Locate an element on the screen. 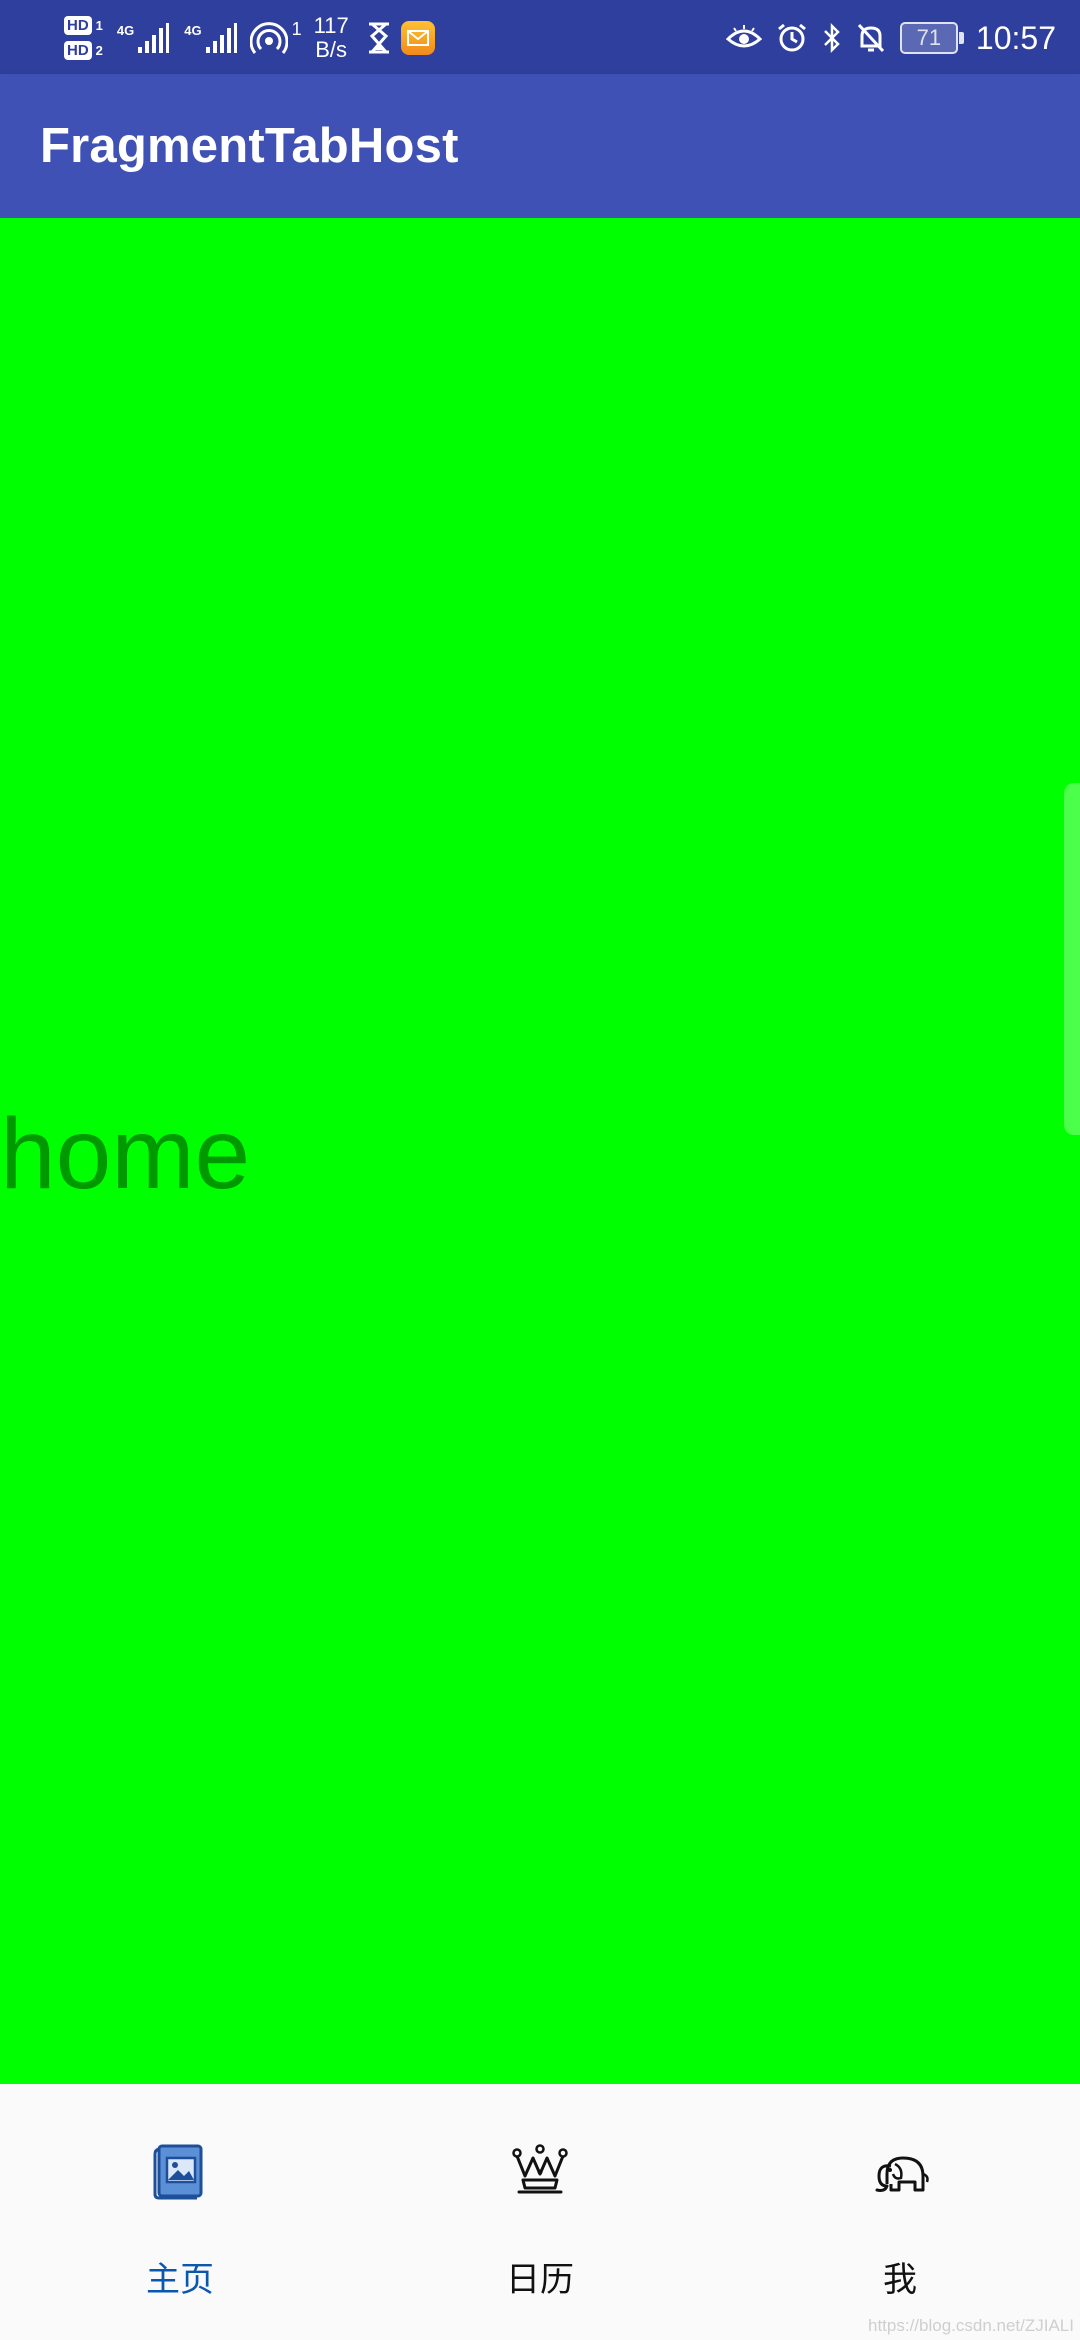 This screenshot has height=2340, width=1080. tab-label: 日历 is located at coordinates (540, 2280).